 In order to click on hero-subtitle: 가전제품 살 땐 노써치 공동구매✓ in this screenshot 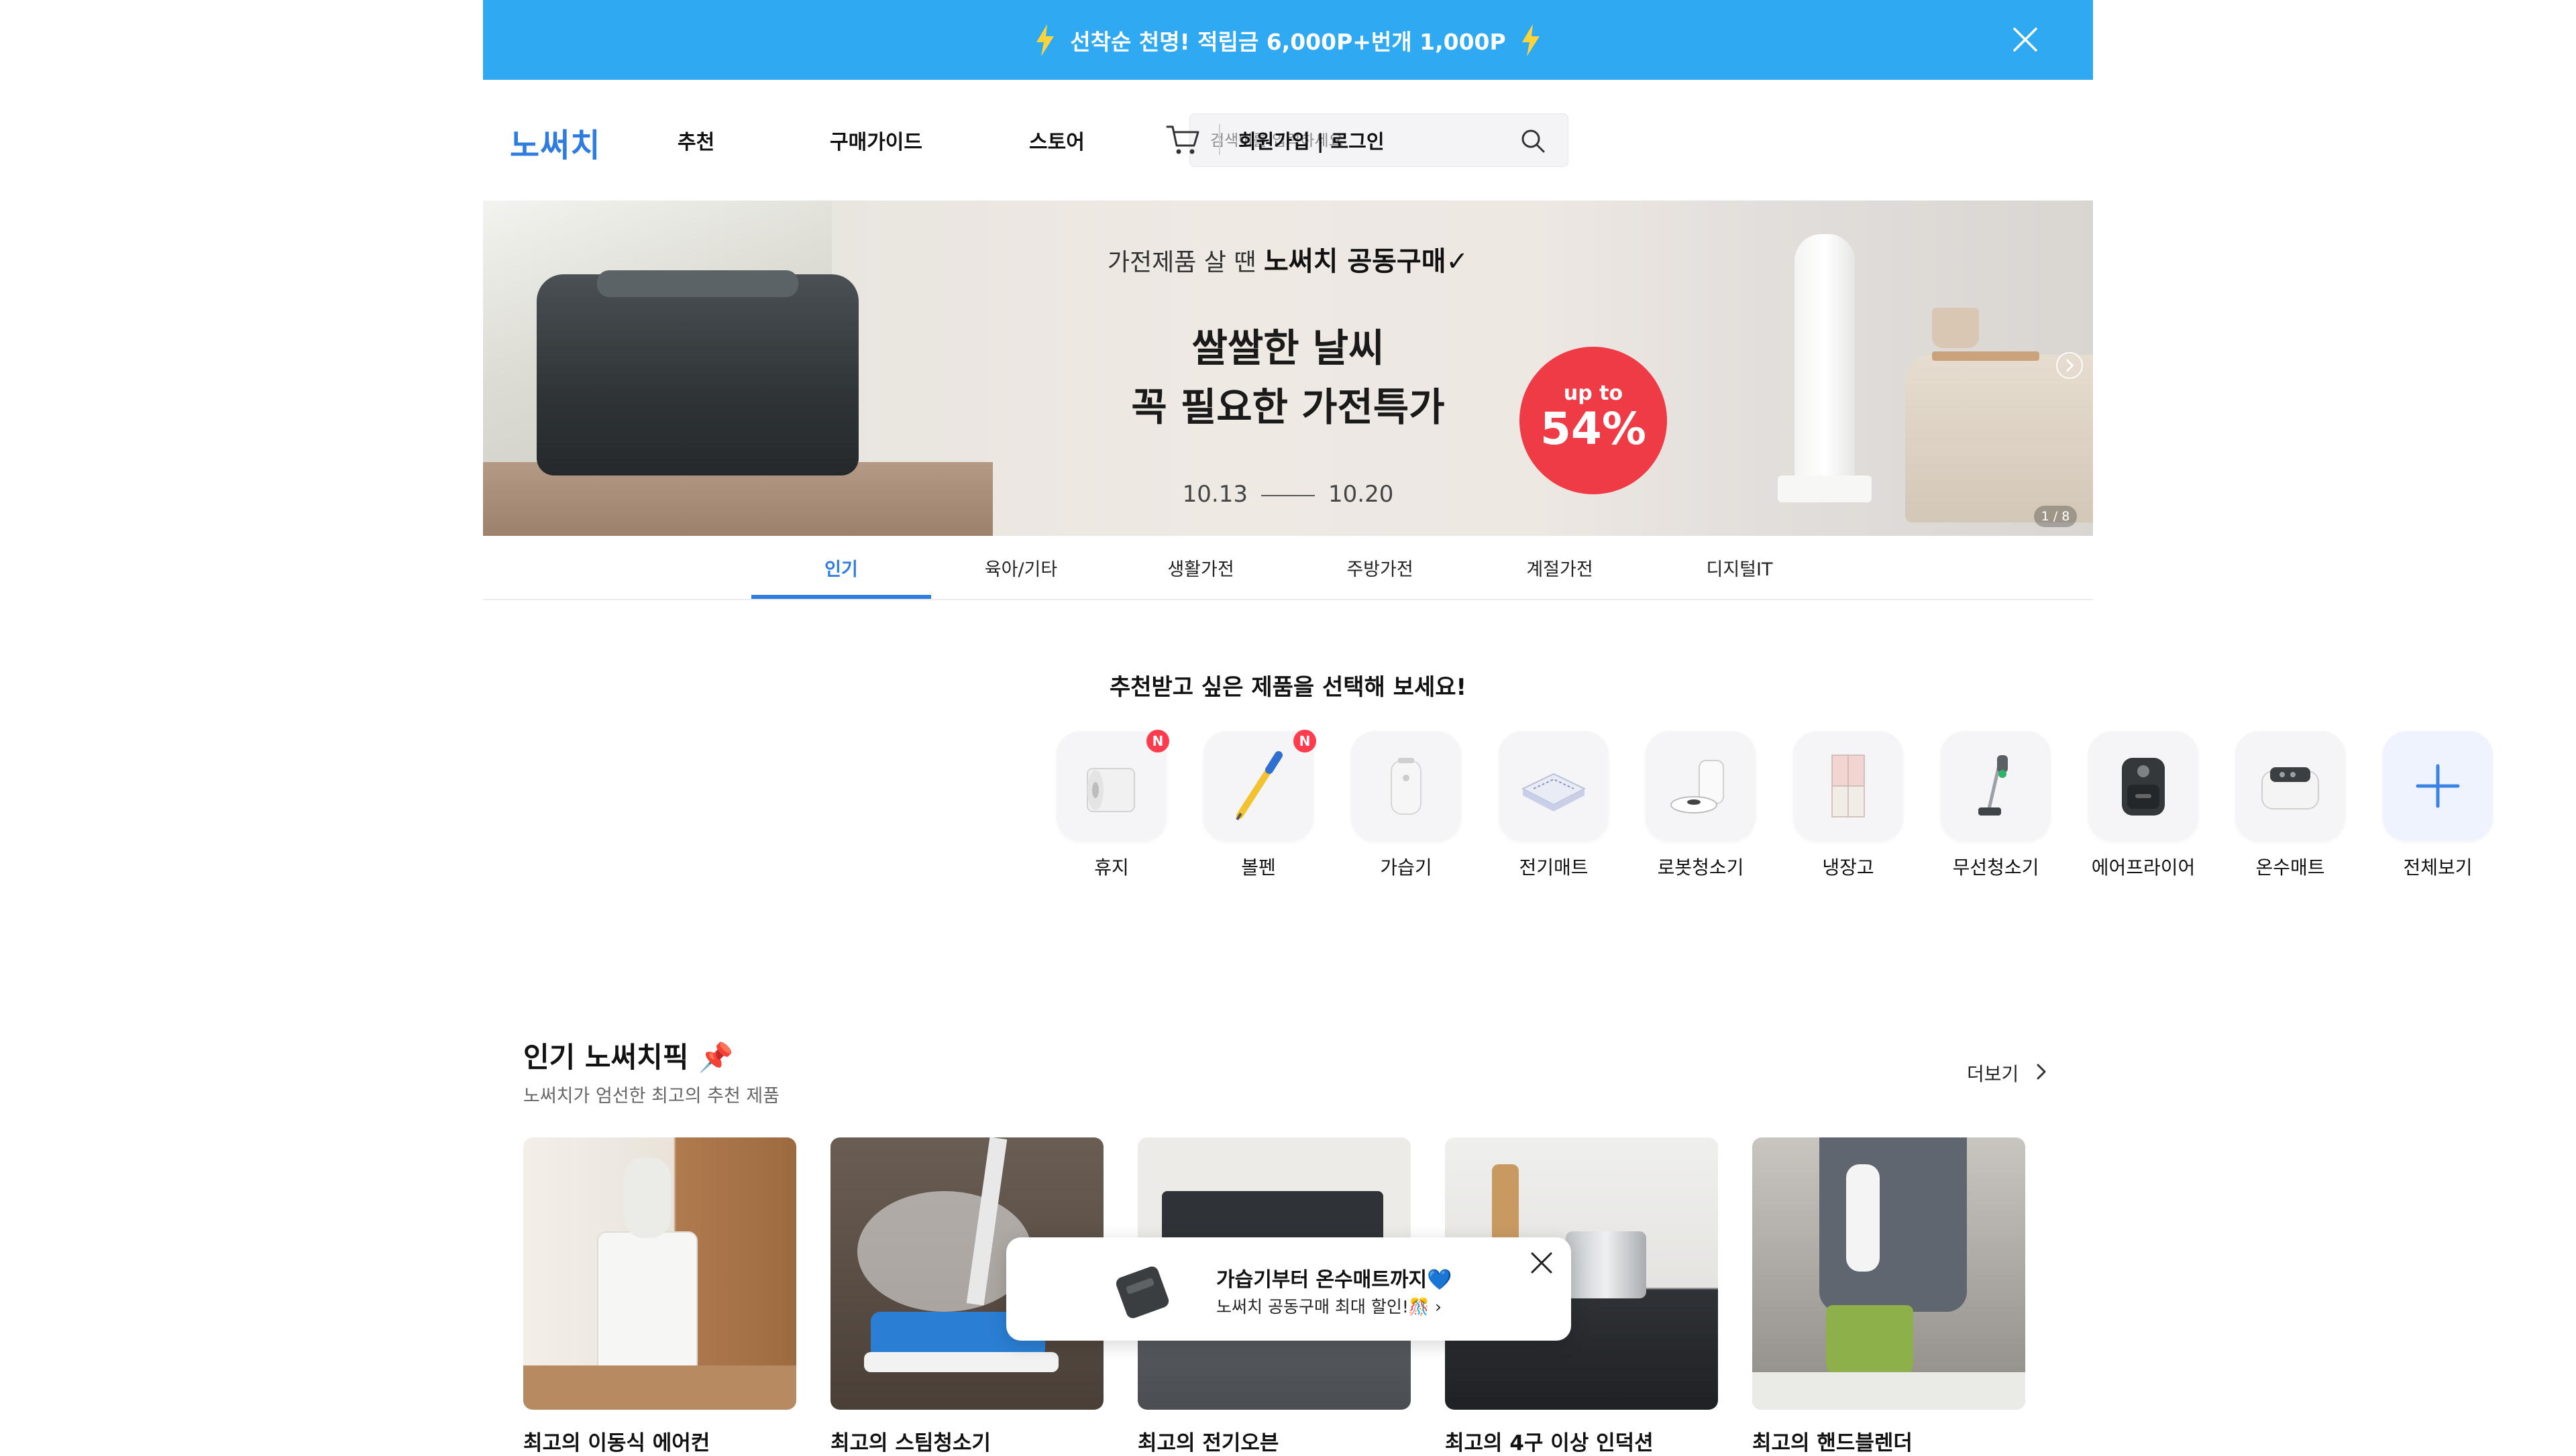, I will do `click(1288, 258)`.